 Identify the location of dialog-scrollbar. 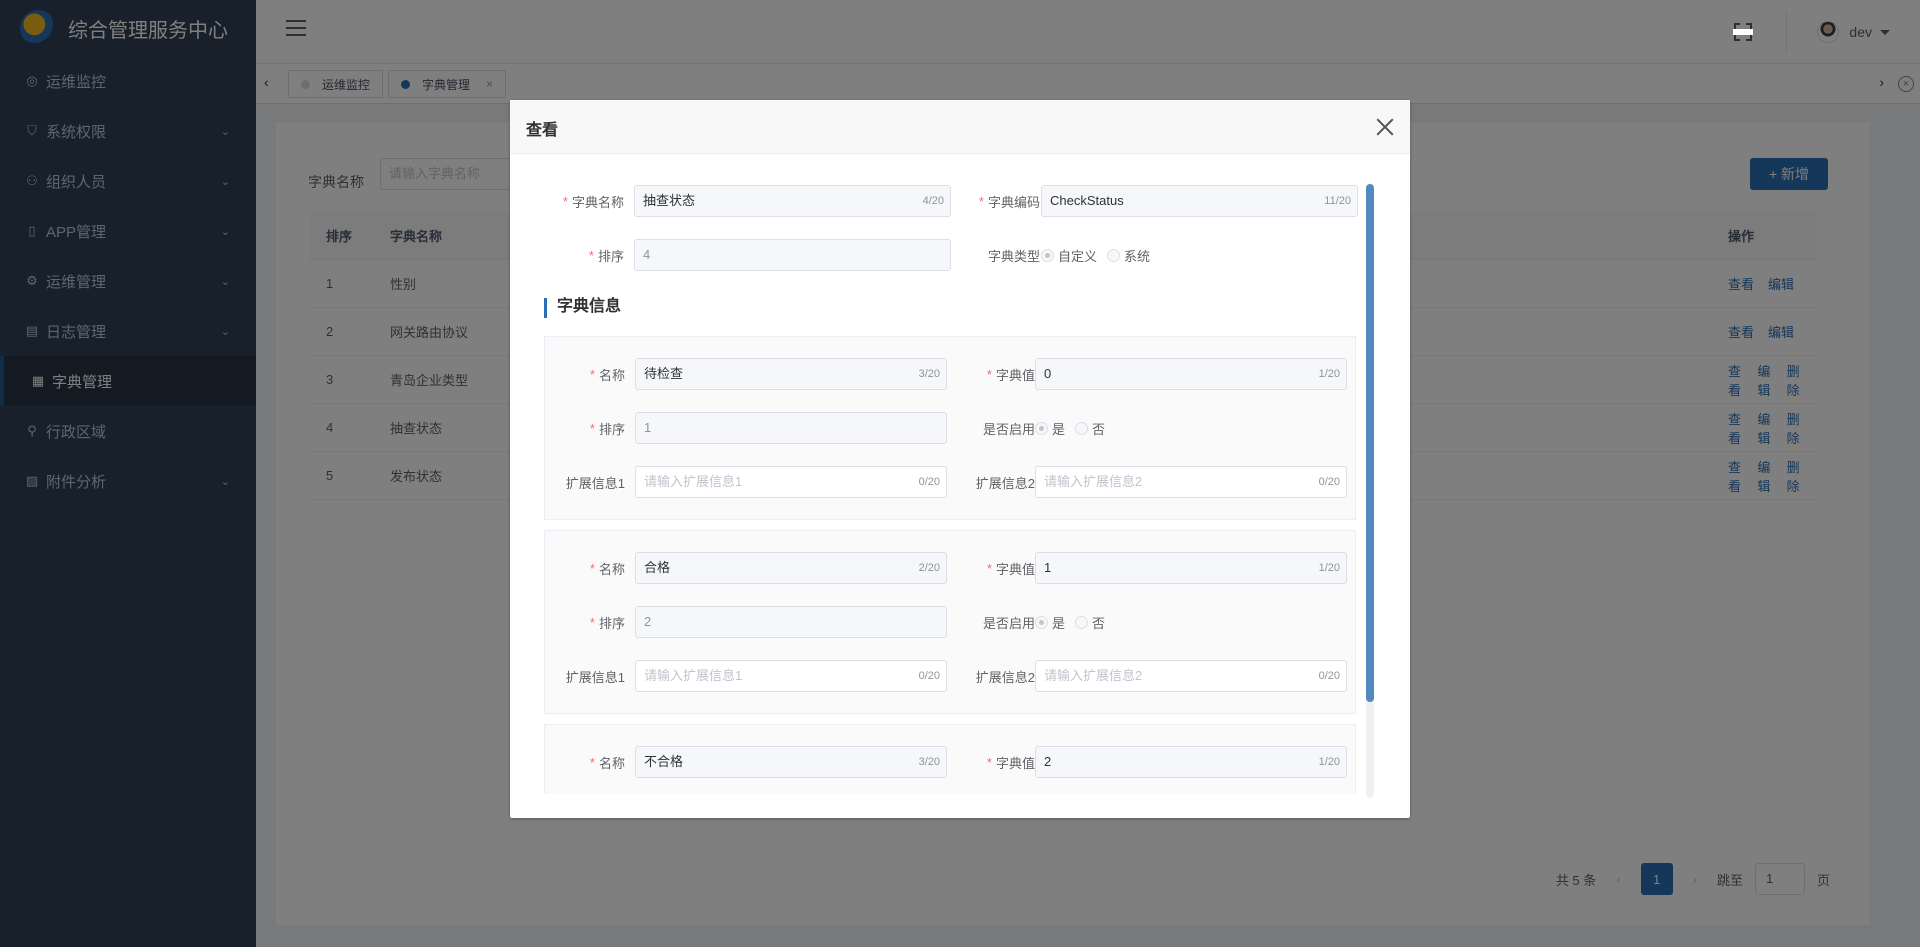
(1370, 491).